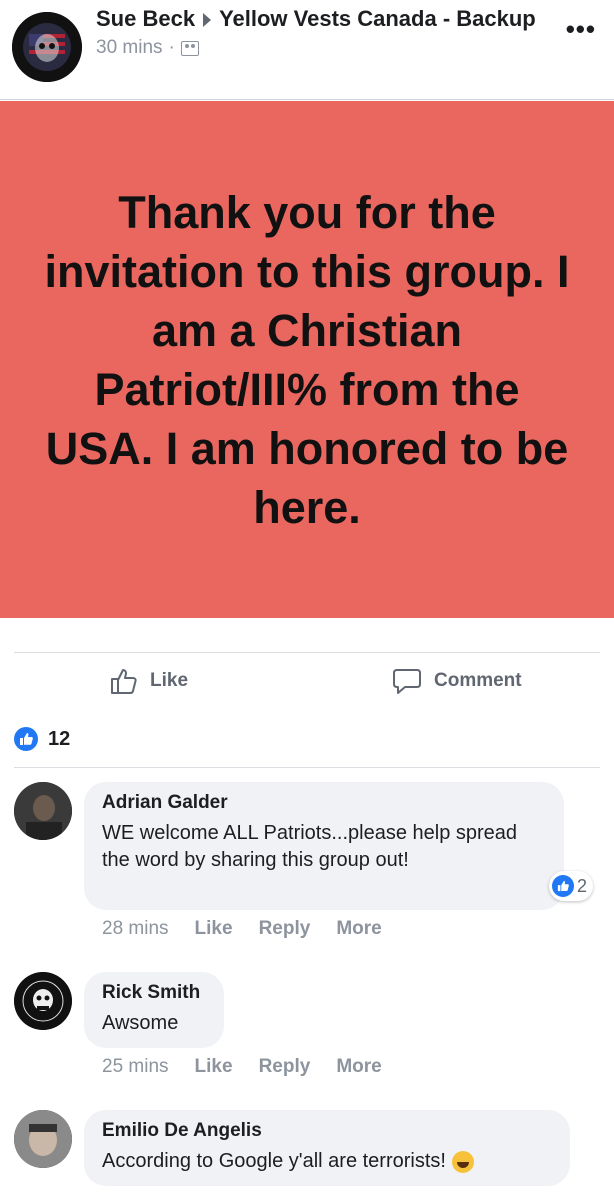  I want to click on thumbs-up-icon, so click(124, 681).